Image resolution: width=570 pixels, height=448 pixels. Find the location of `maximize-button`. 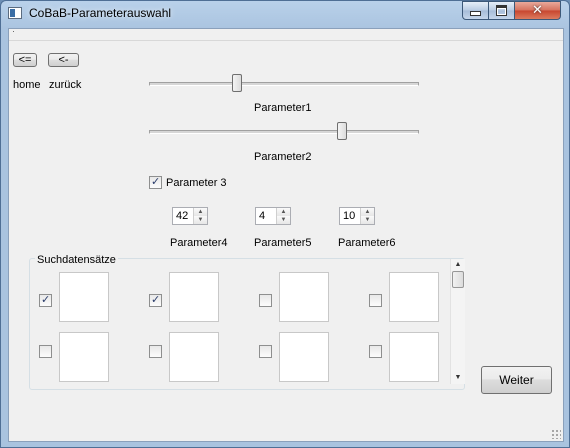

maximize-button is located at coordinates (501, 10).